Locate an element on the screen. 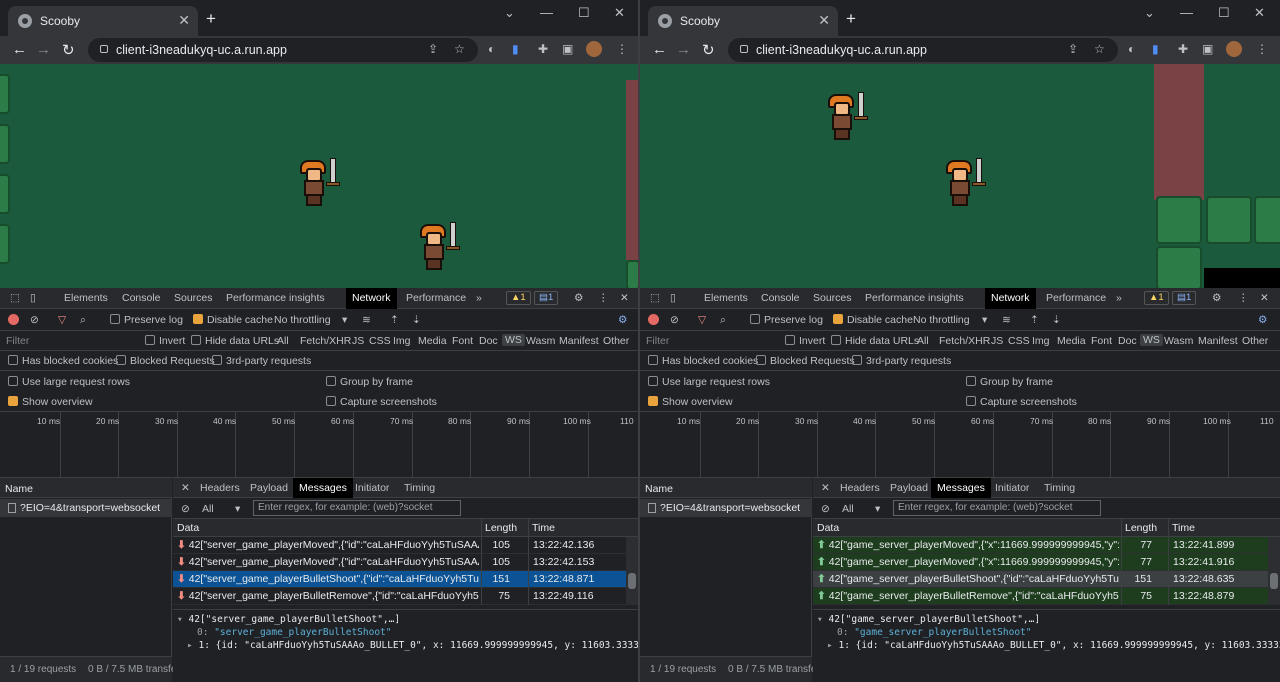 The height and width of the screenshot is (682, 1280). forward-icon: → is located at coordinates (683, 49).